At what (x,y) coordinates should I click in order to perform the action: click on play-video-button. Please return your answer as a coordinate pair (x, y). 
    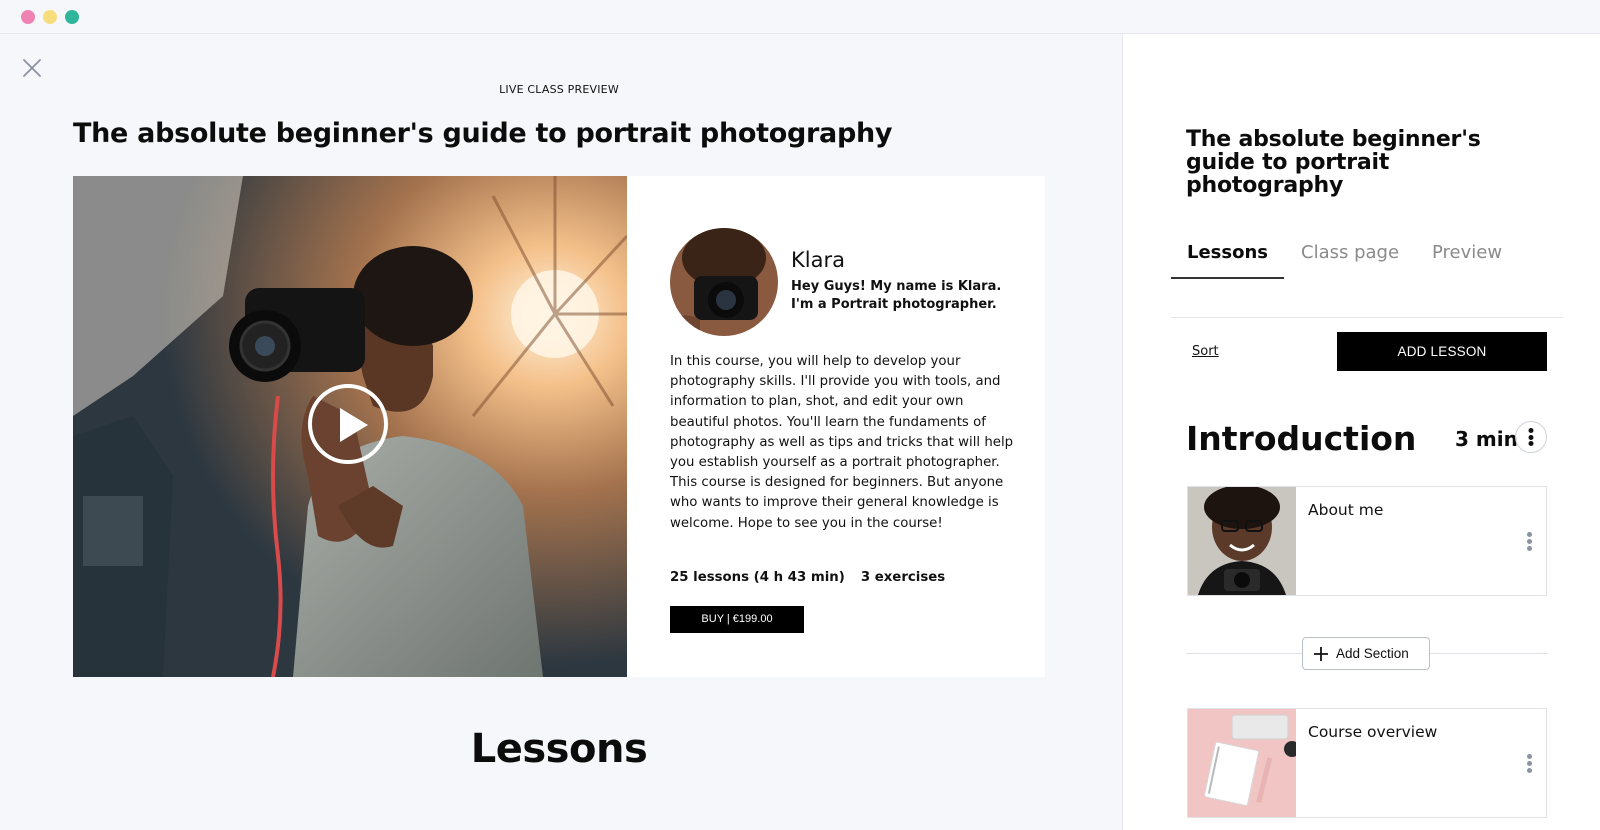
    Looking at the image, I should click on (348, 424).